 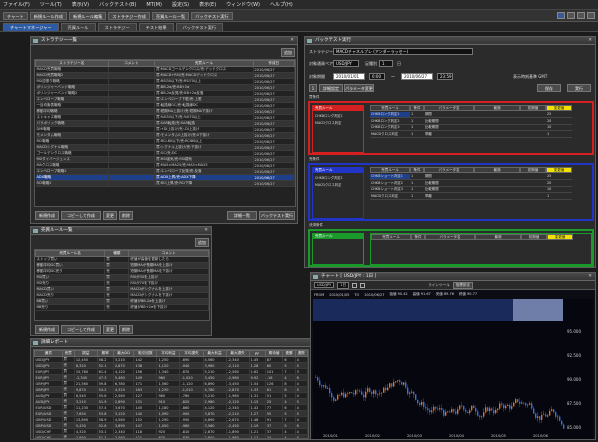 What do you see at coordinates (81, 215) in the screenshot?
I see `strategy-action-button: コピーして作成` at bounding box center [81, 215].